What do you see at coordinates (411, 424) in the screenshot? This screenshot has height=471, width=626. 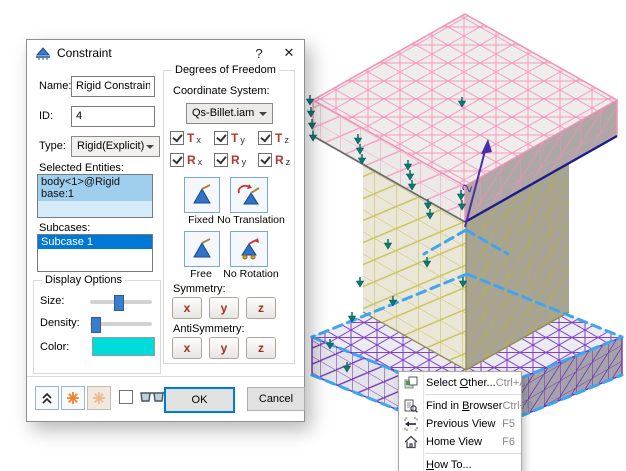 I see `previous-view-icon` at bounding box center [411, 424].